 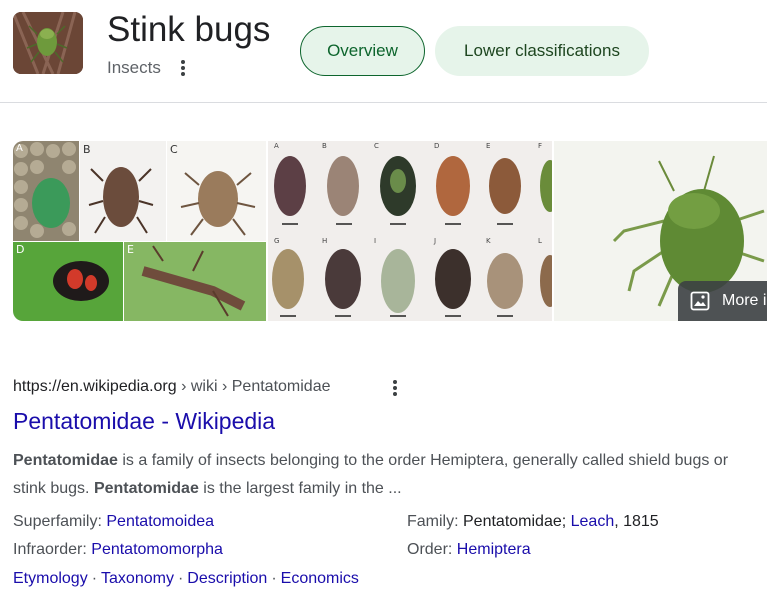 What do you see at coordinates (95, 386) in the screenshot?
I see `result-domain: https://en.wikipedia.org` at bounding box center [95, 386].